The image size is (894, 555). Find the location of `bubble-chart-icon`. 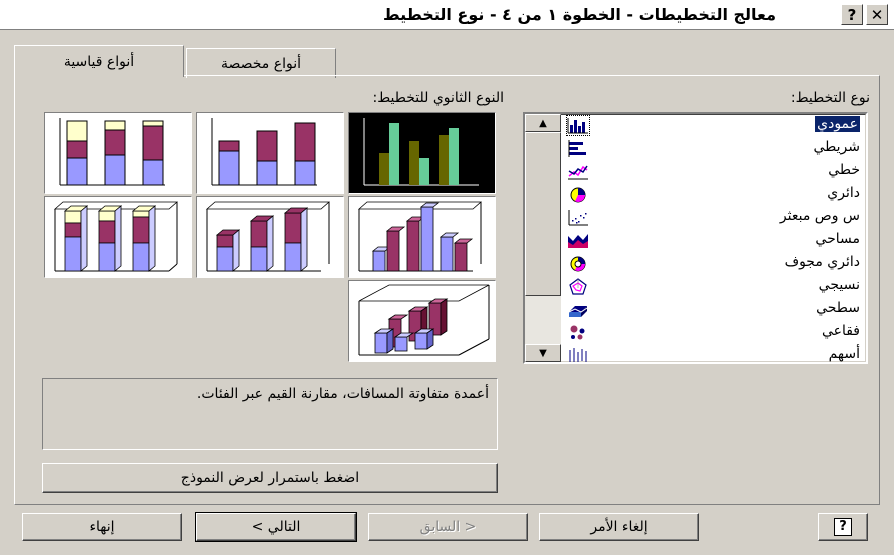

bubble-chart-icon is located at coordinates (577, 332).